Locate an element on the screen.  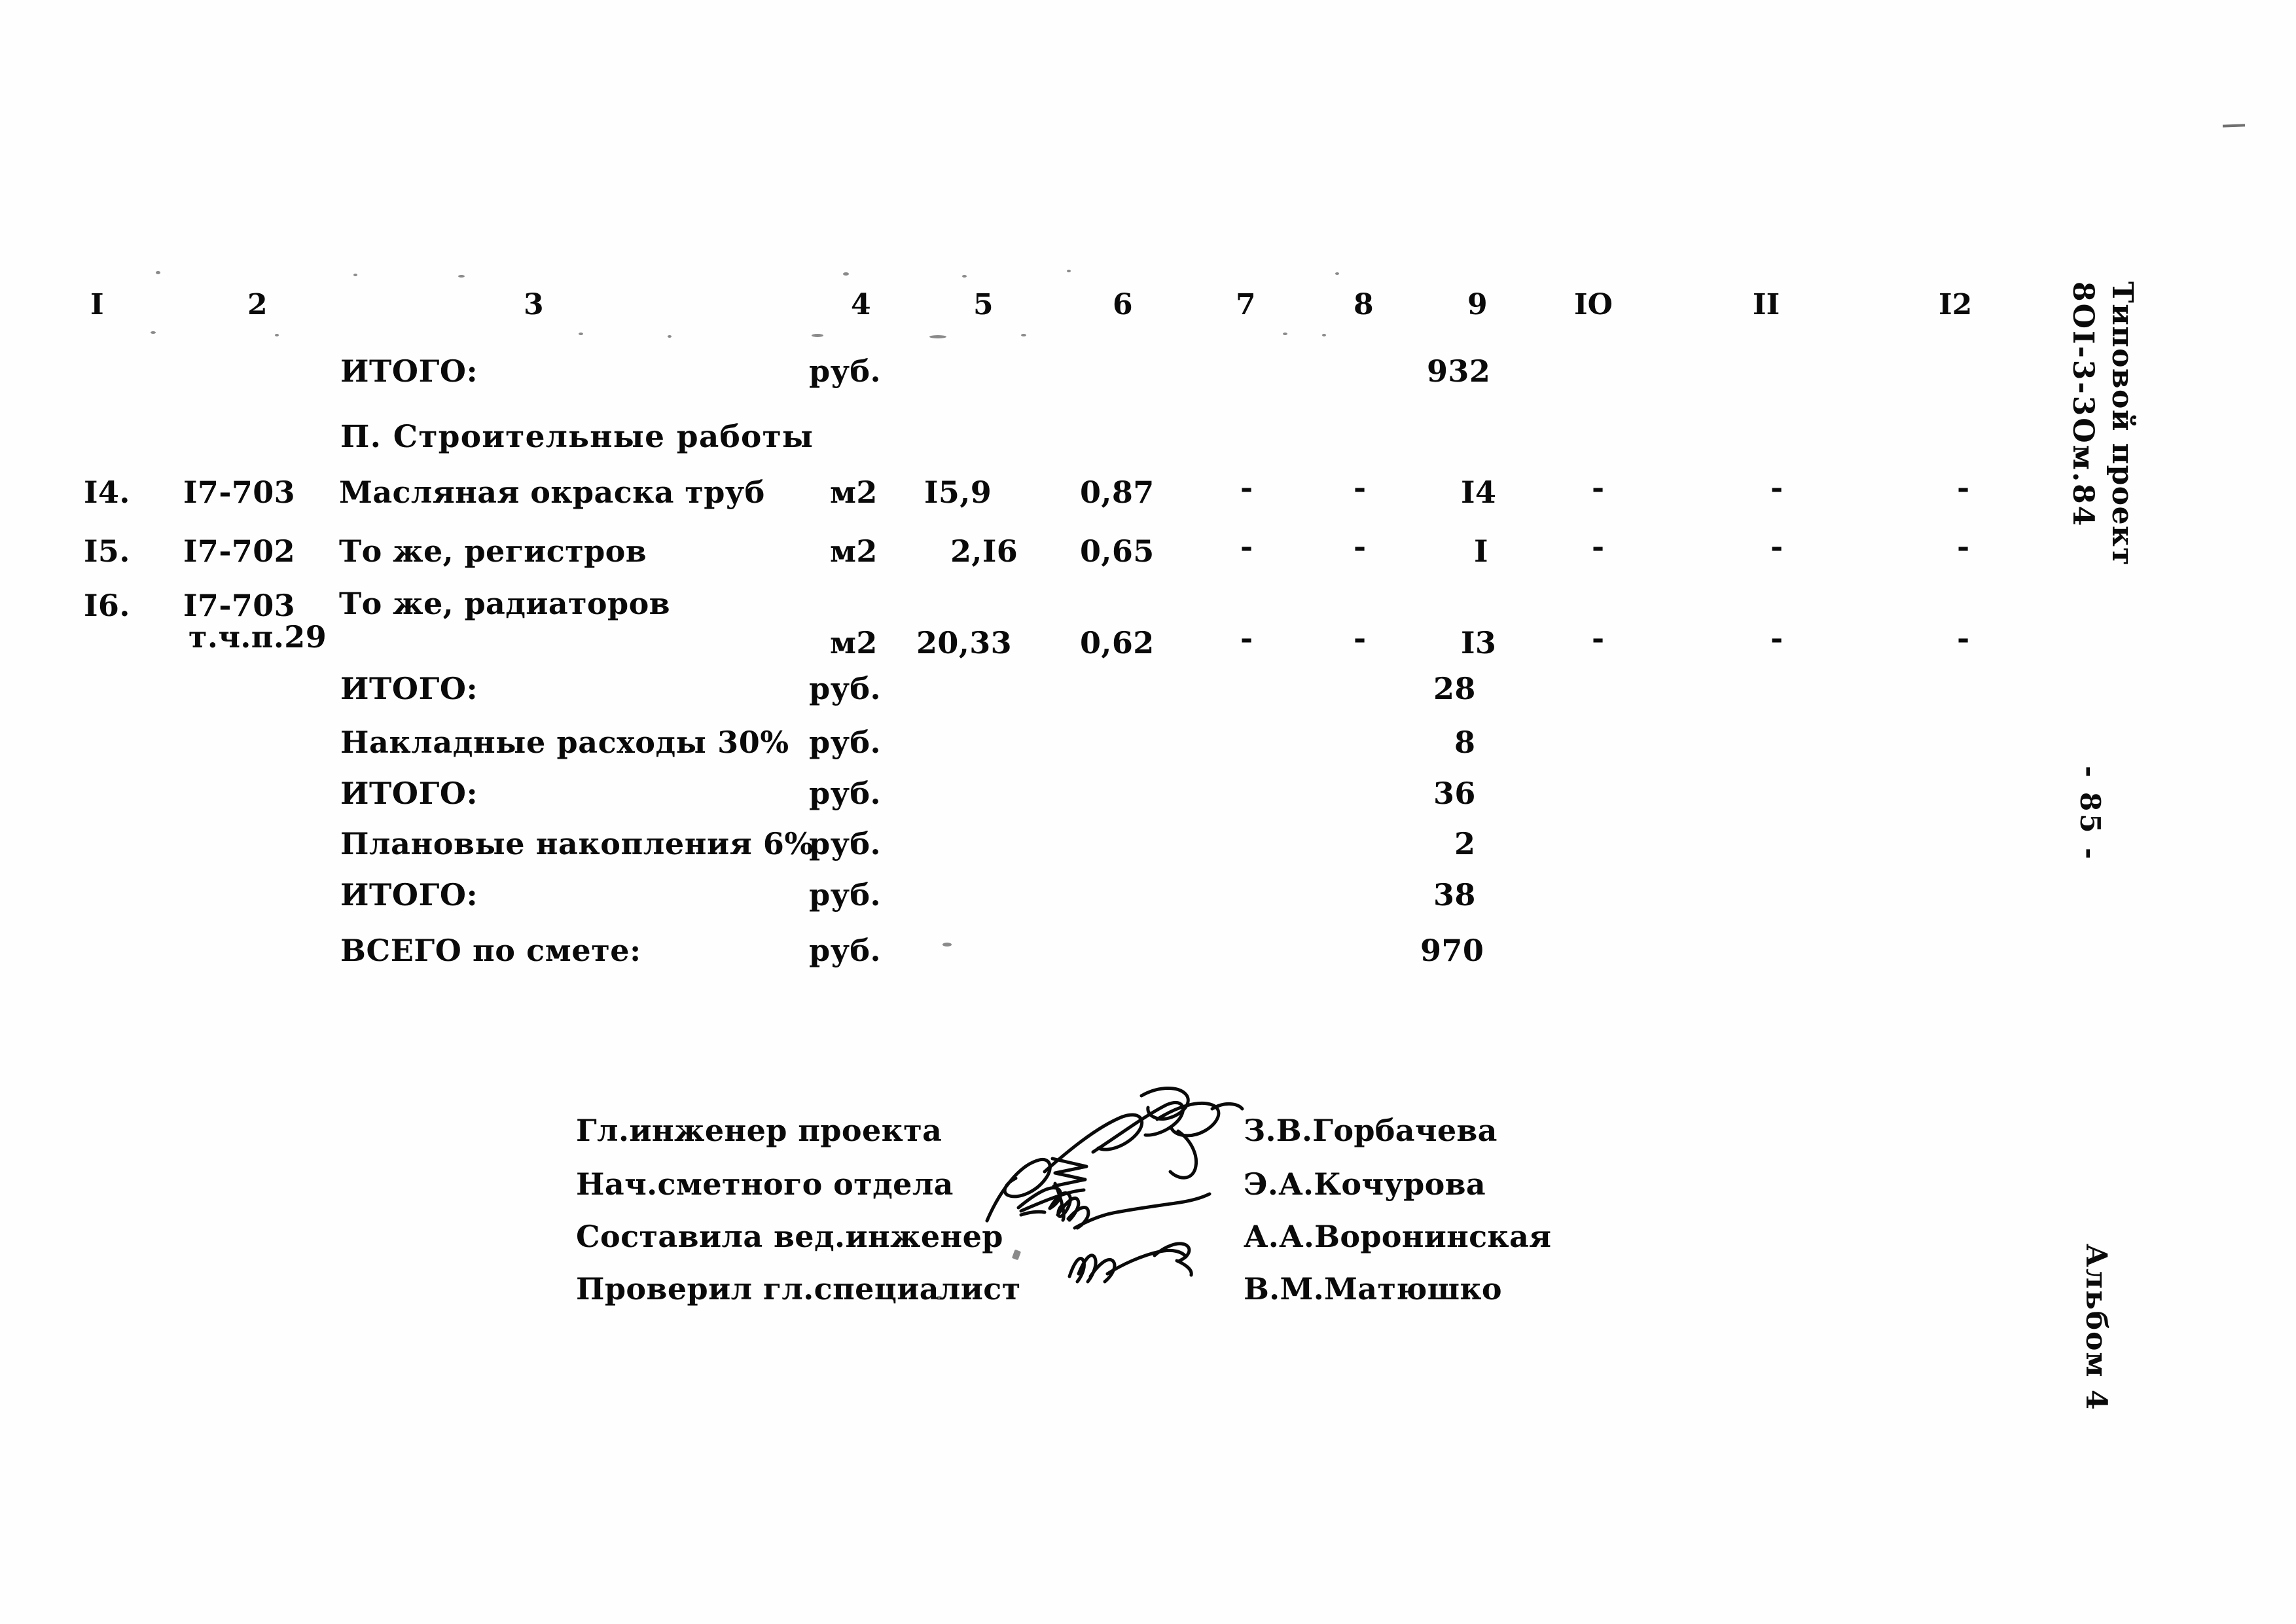
section-heading: П. Строительные работы is located at coordinates (577, 437).